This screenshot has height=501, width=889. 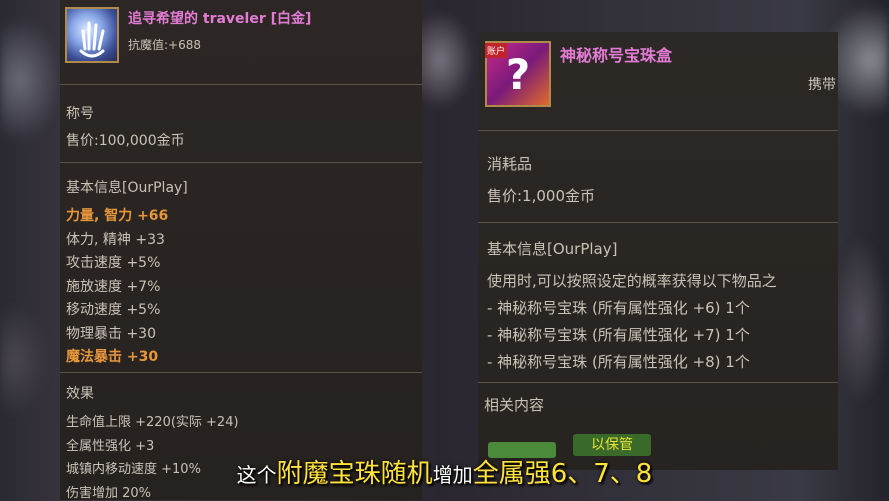 What do you see at coordinates (822, 85) in the screenshot?
I see `carry-label: 携带` at bounding box center [822, 85].